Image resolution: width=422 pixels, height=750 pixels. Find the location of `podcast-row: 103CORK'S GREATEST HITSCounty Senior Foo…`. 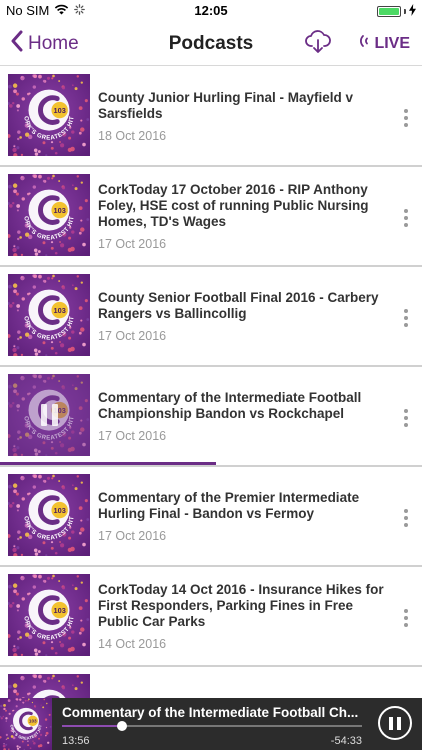

podcast-row: 103CORK'S GREATEST HITSCounty Senior Foo… is located at coordinates (211, 317).